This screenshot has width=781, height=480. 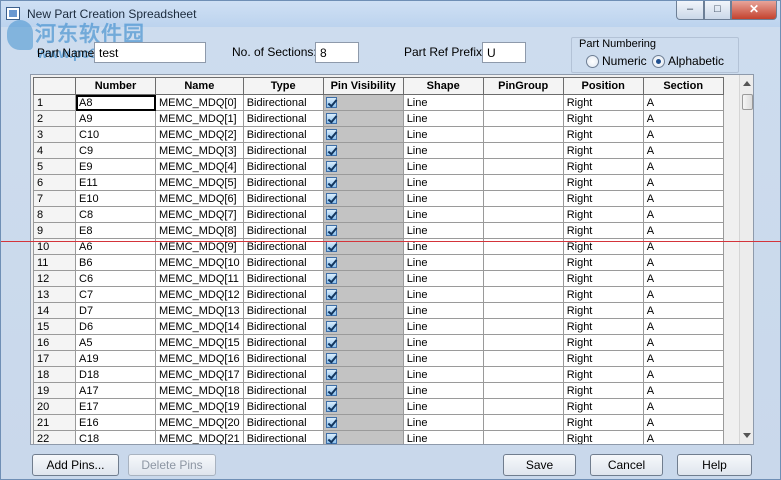 What do you see at coordinates (714, 465) in the screenshot?
I see `help-button: Help` at bounding box center [714, 465].